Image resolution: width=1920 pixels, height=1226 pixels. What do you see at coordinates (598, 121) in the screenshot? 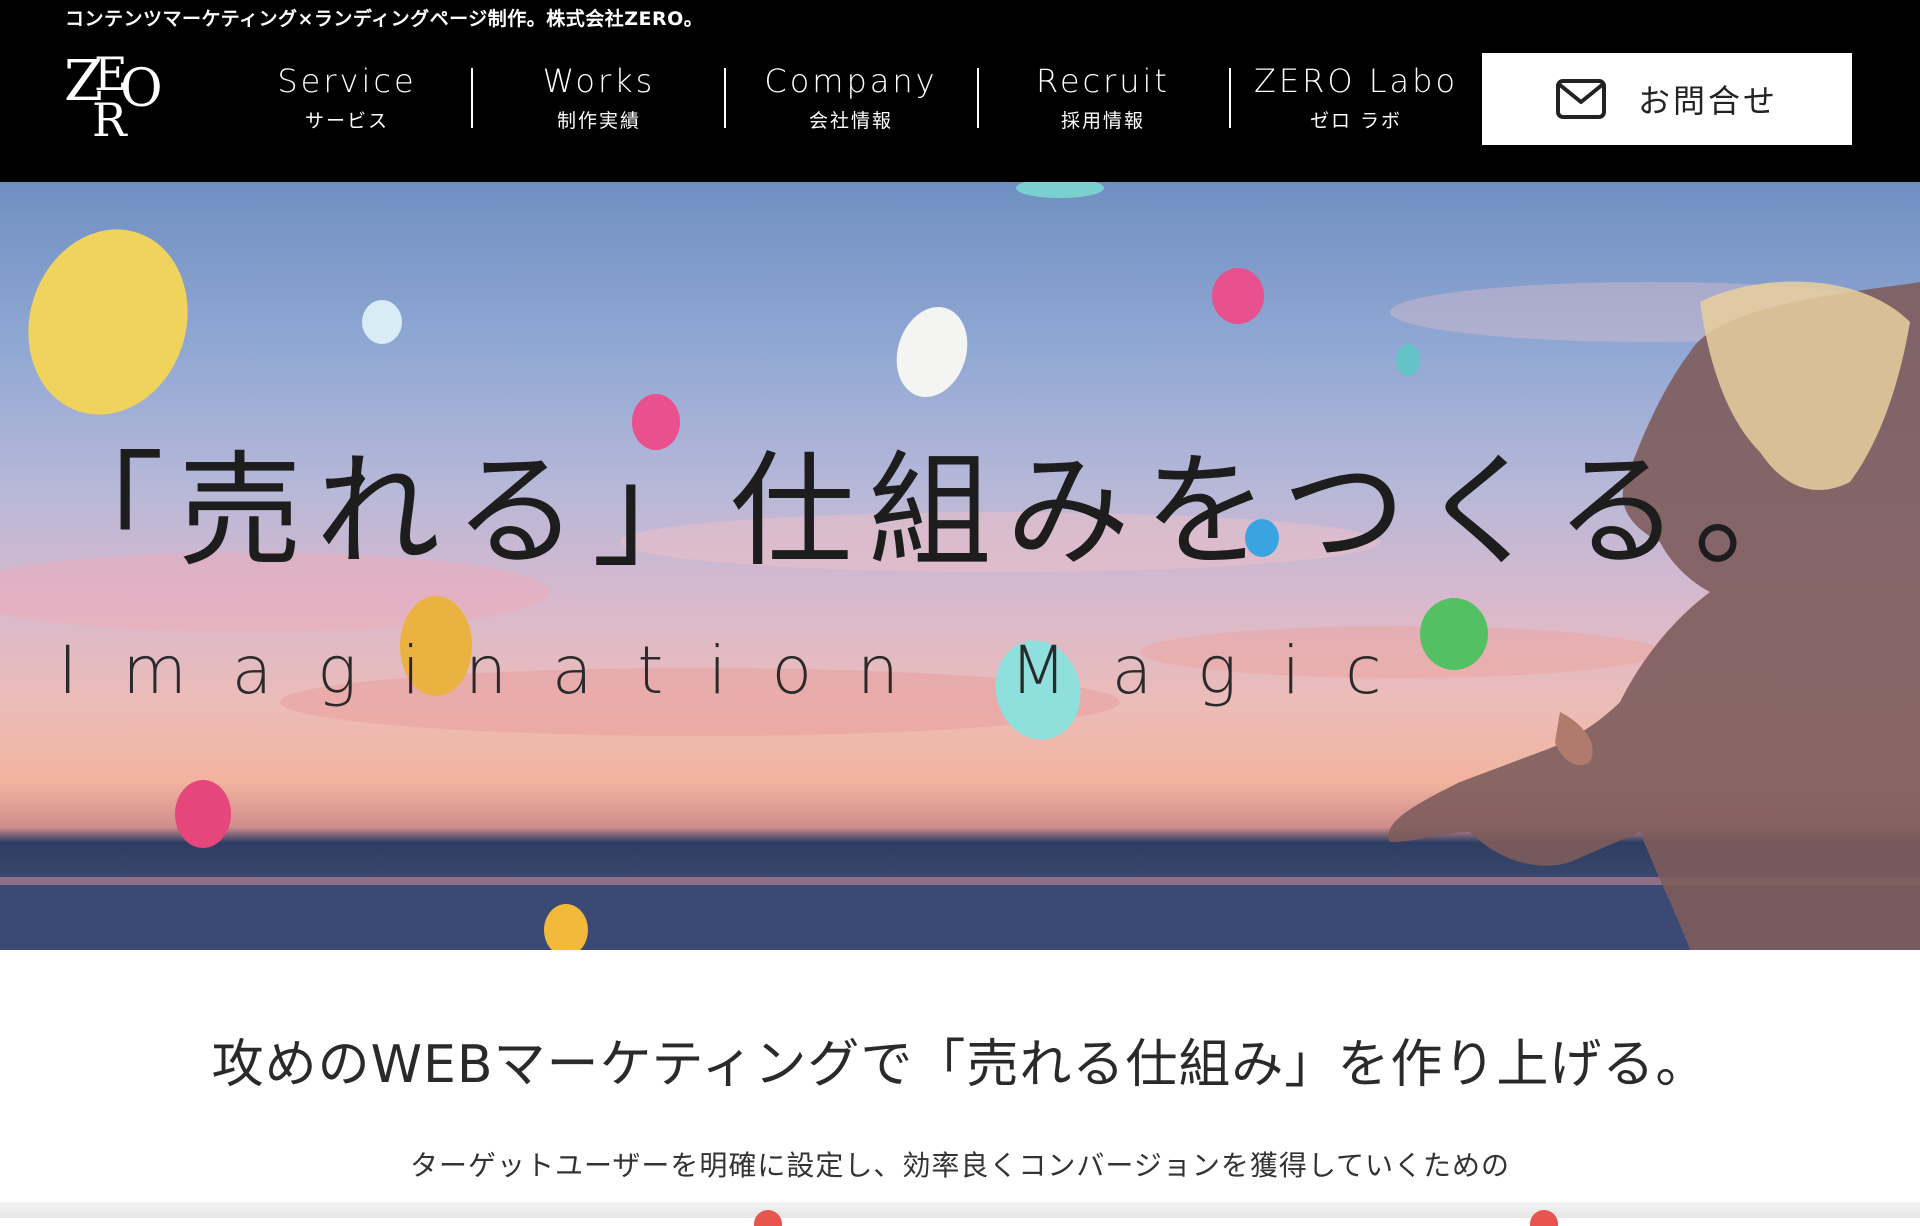
I see `nav-label-jp: 制作実績` at bounding box center [598, 121].